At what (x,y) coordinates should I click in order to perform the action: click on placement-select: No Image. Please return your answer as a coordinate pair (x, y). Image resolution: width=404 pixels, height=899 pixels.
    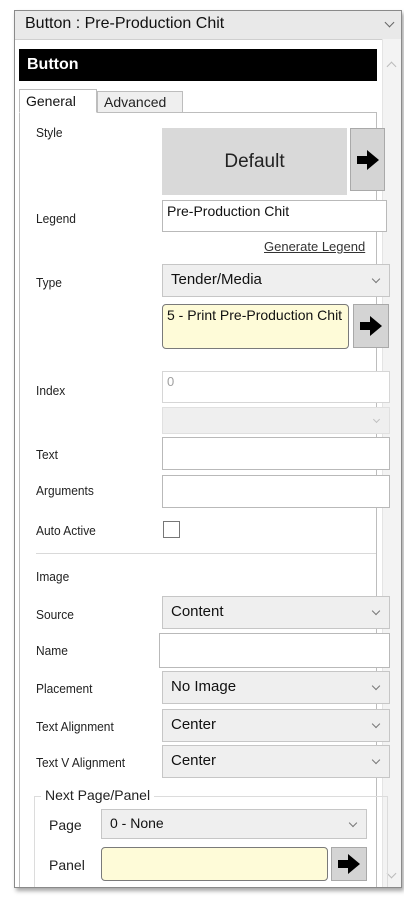
    Looking at the image, I should click on (276, 687).